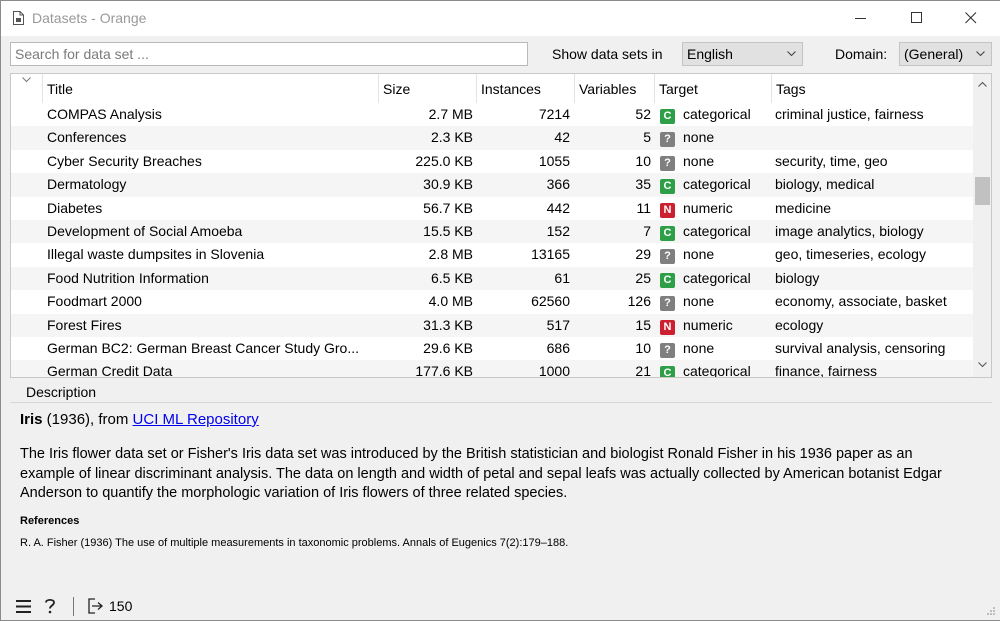  What do you see at coordinates (554, 370) in the screenshot?
I see `row-instances: 1000` at bounding box center [554, 370].